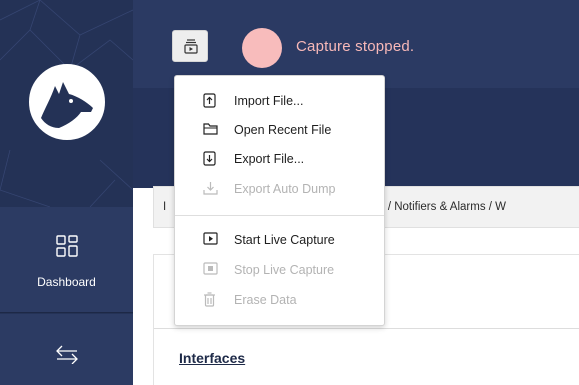 This screenshot has width=579, height=385. What do you see at coordinates (437, 207) in the screenshot?
I see `breadcrumb-path: ure / Notifiers & Alarms / W` at bounding box center [437, 207].